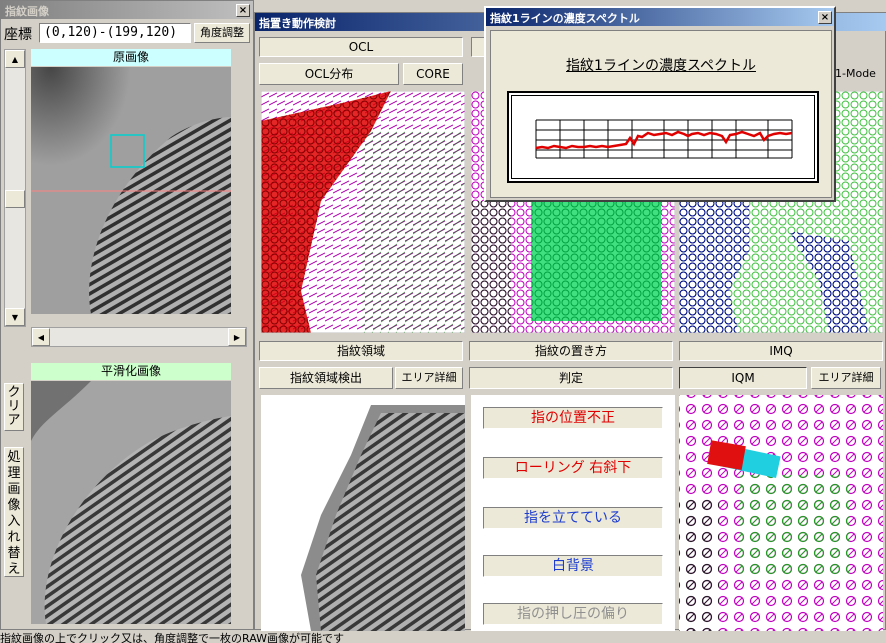 The height and width of the screenshot is (643, 886). Describe the element at coordinates (571, 351) in the screenshot. I see `placement-method-label: 指紋の置き方` at that location.